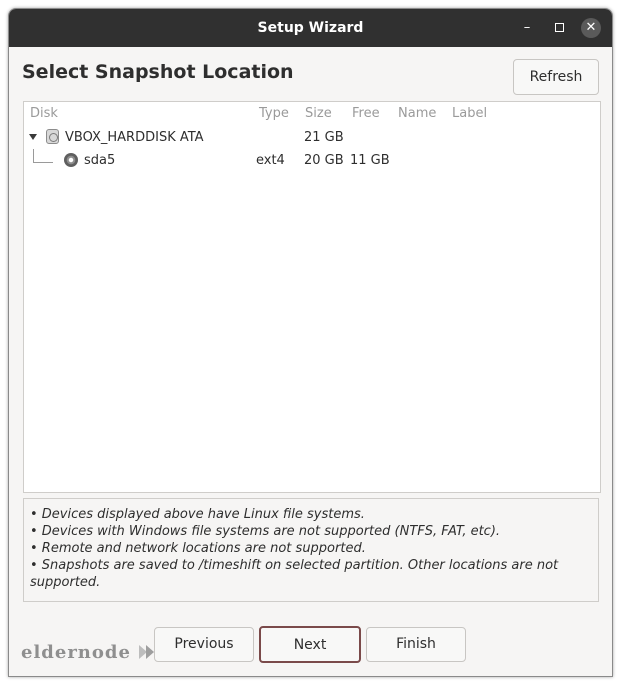 The image size is (620, 682). I want to click on maximize-button, so click(559, 28).